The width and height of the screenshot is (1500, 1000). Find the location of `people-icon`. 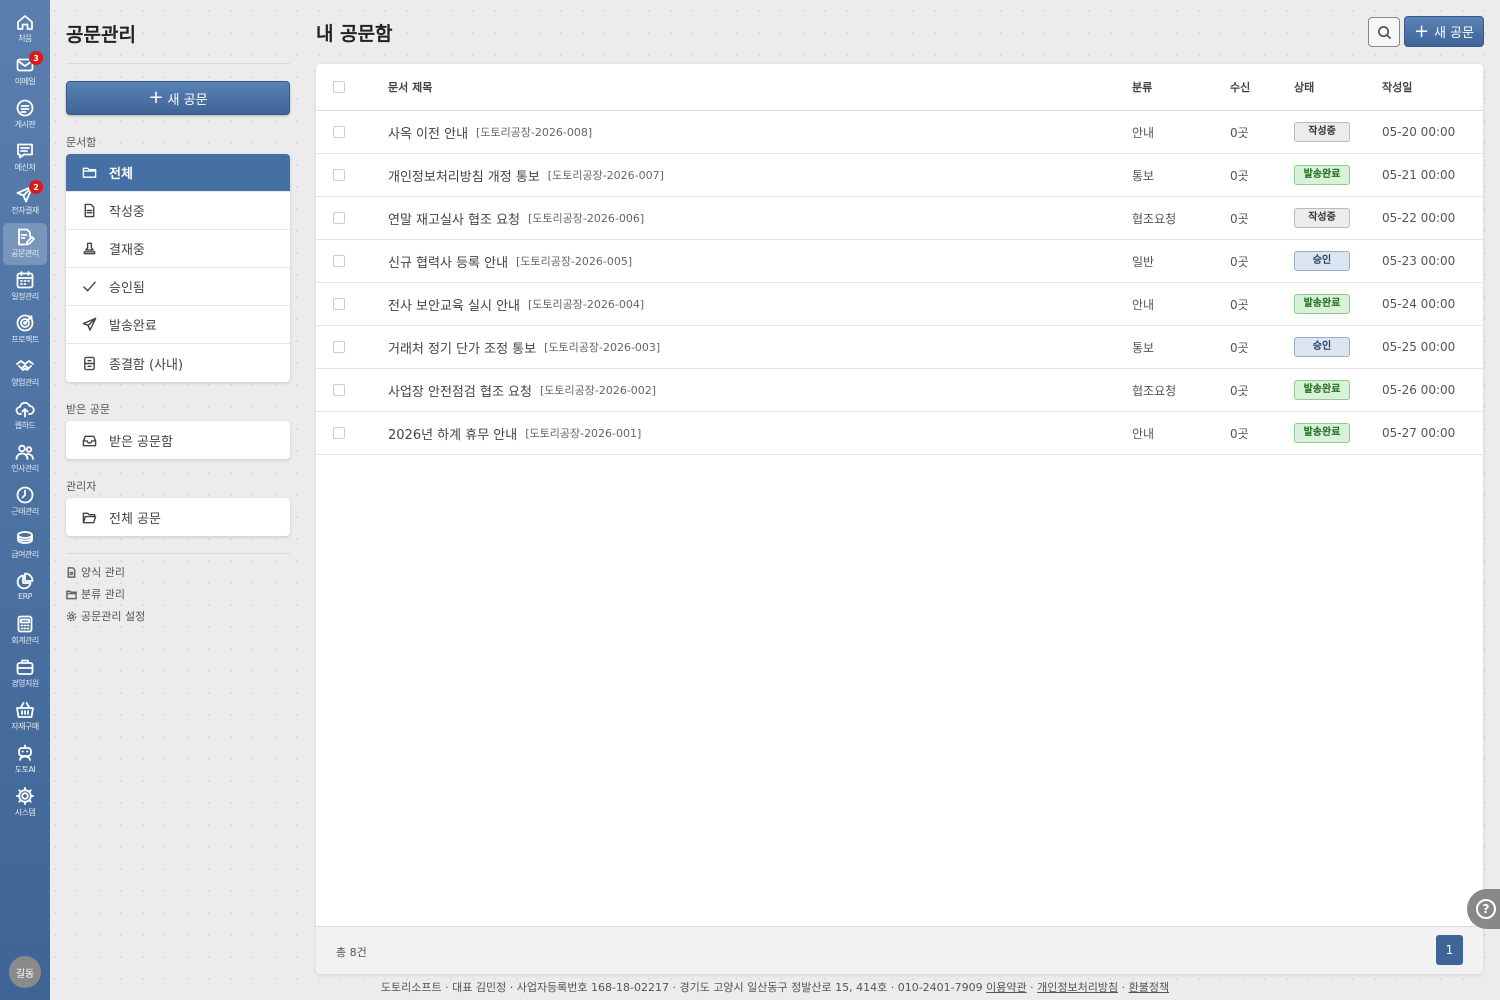

people-icon is located at coordinates (24, 452).